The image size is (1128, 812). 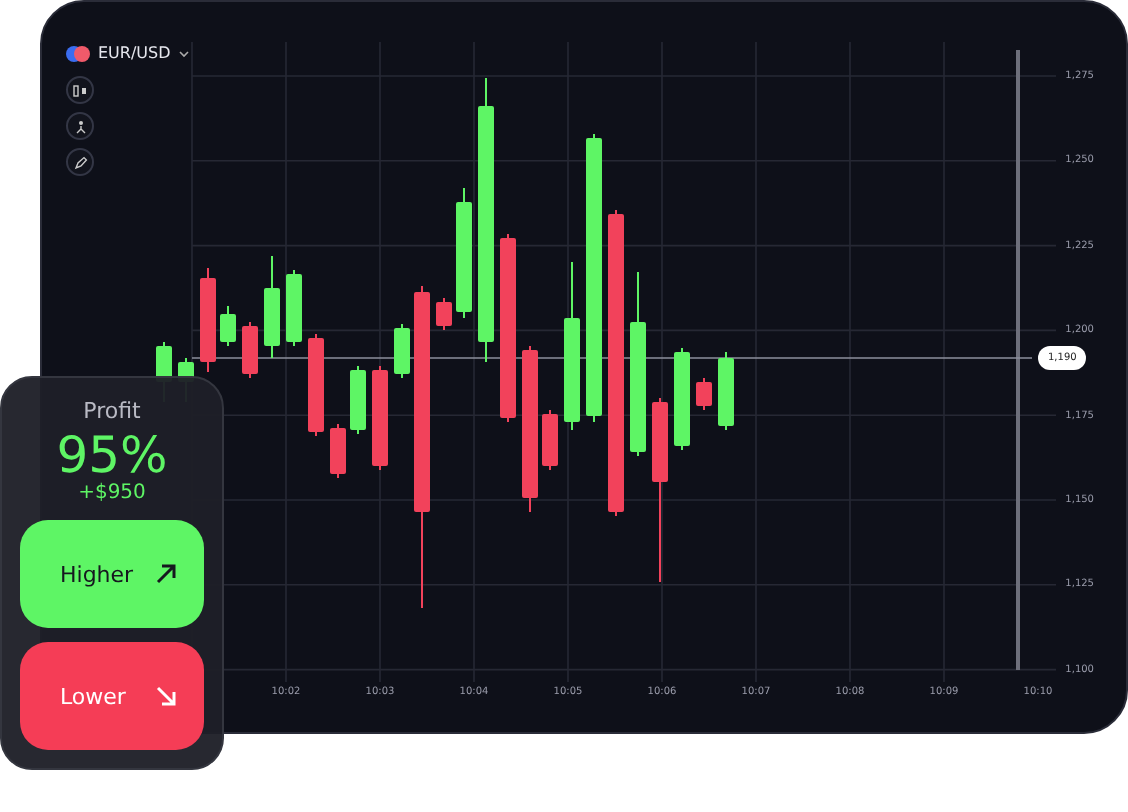 What do you see at coordinates (78, 53) in the screenshot?
I see `flag-icon` at bounding box center [78, 53].